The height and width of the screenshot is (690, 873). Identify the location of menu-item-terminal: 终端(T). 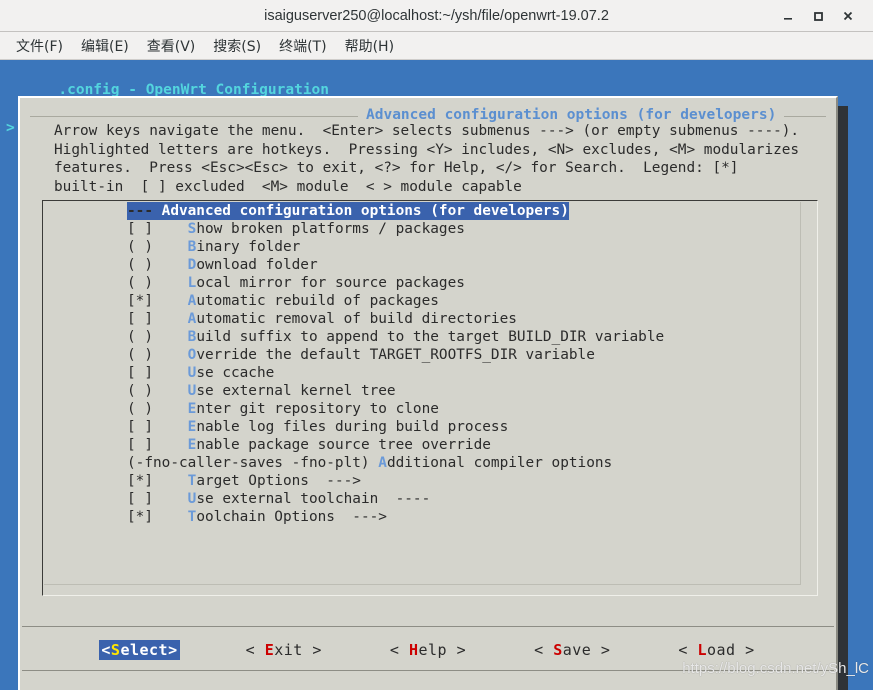
(302, 46).